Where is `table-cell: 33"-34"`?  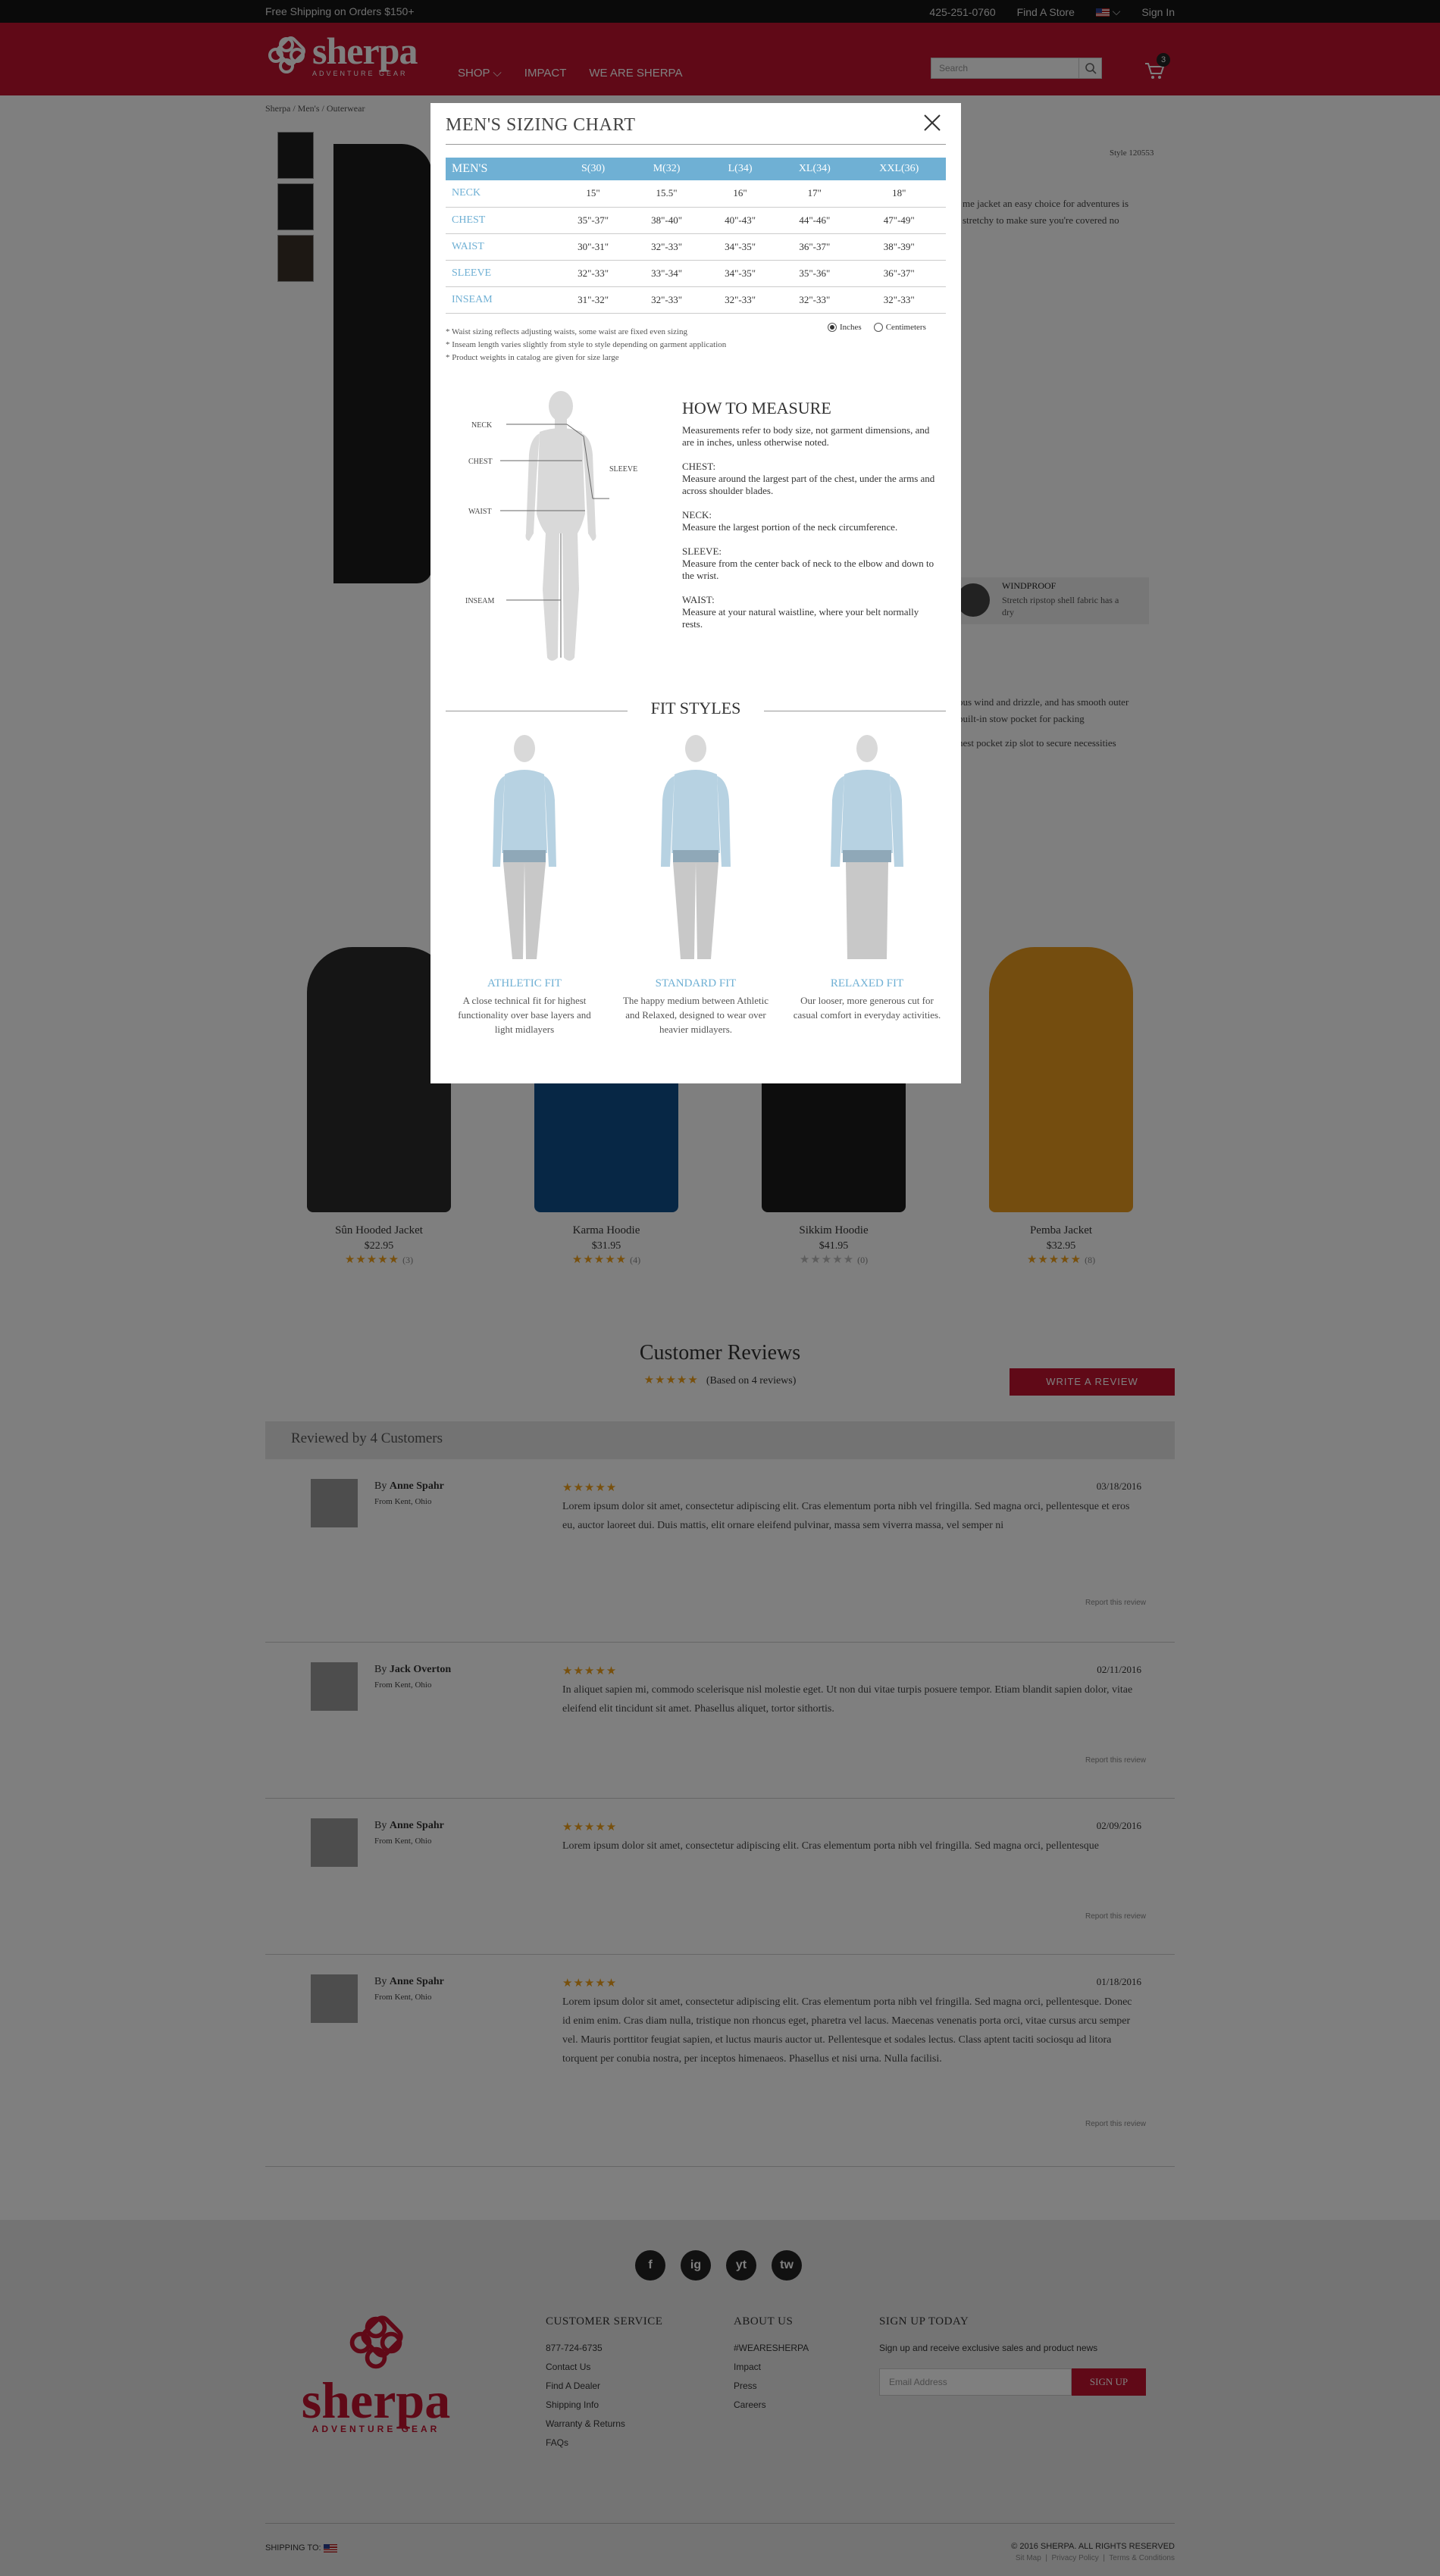 table-cell: 33"-34" is located at coordinates (667, 273).